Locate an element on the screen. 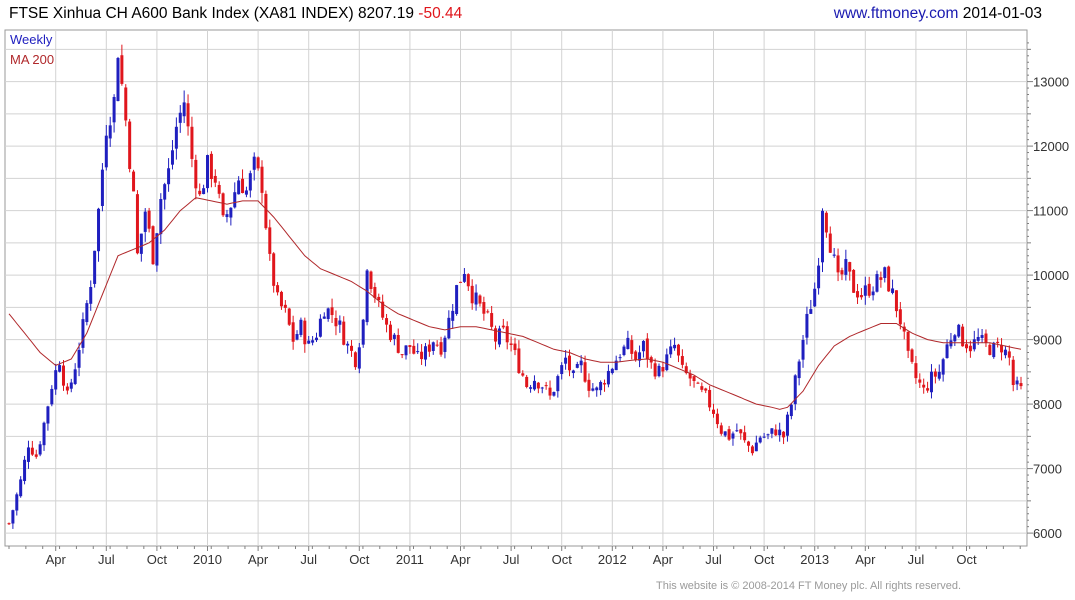  y-tick-label: 10000 is located at coordinates (1051, 275).